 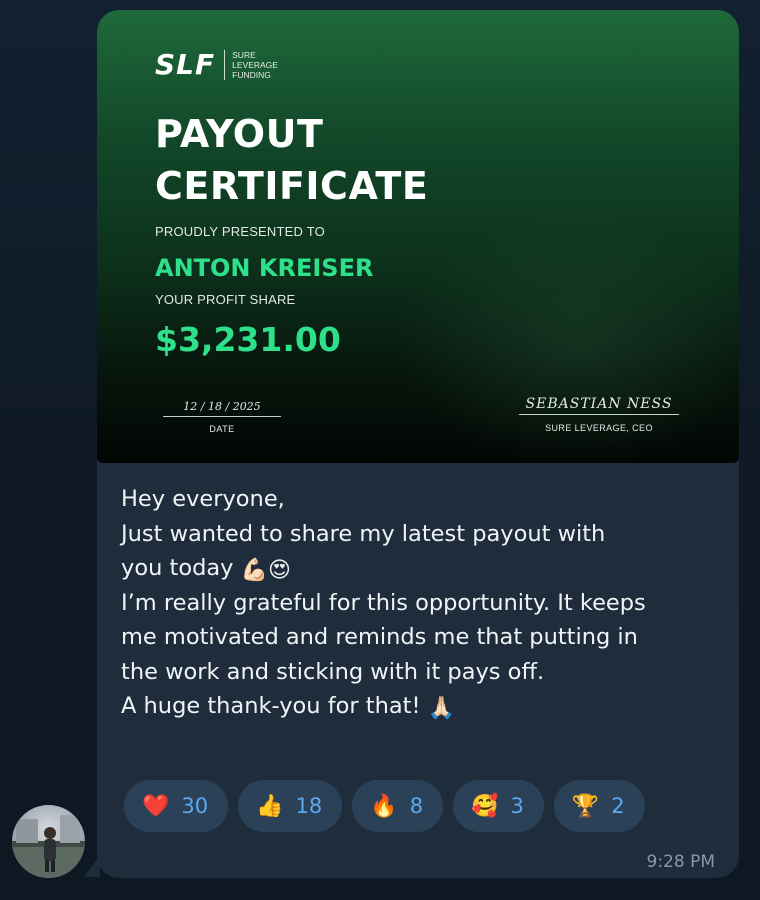 What do you see at coordinates (239, 134) in the screenshot?
I see `certificate-title-line: PAYOUT` at bounding box center [239, 134].